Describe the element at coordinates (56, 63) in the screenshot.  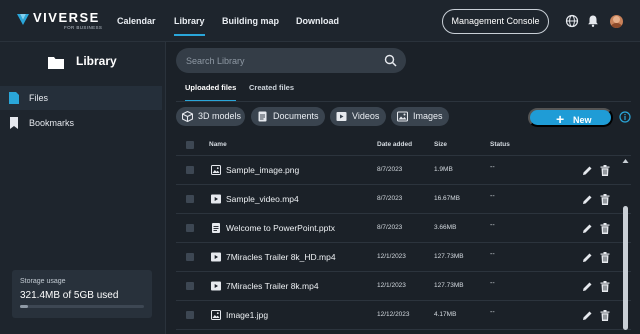
I see `folder-icon` at that location.